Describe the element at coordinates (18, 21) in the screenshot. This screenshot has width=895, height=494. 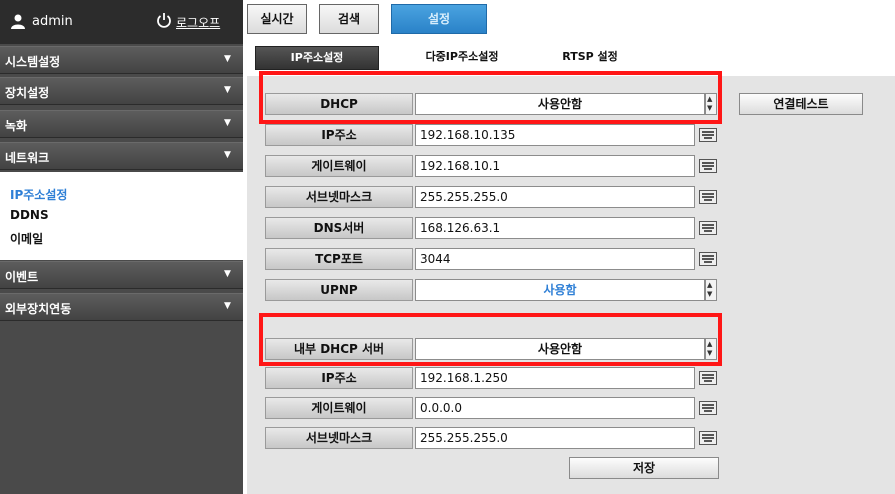
I see `user-icon` at that location.